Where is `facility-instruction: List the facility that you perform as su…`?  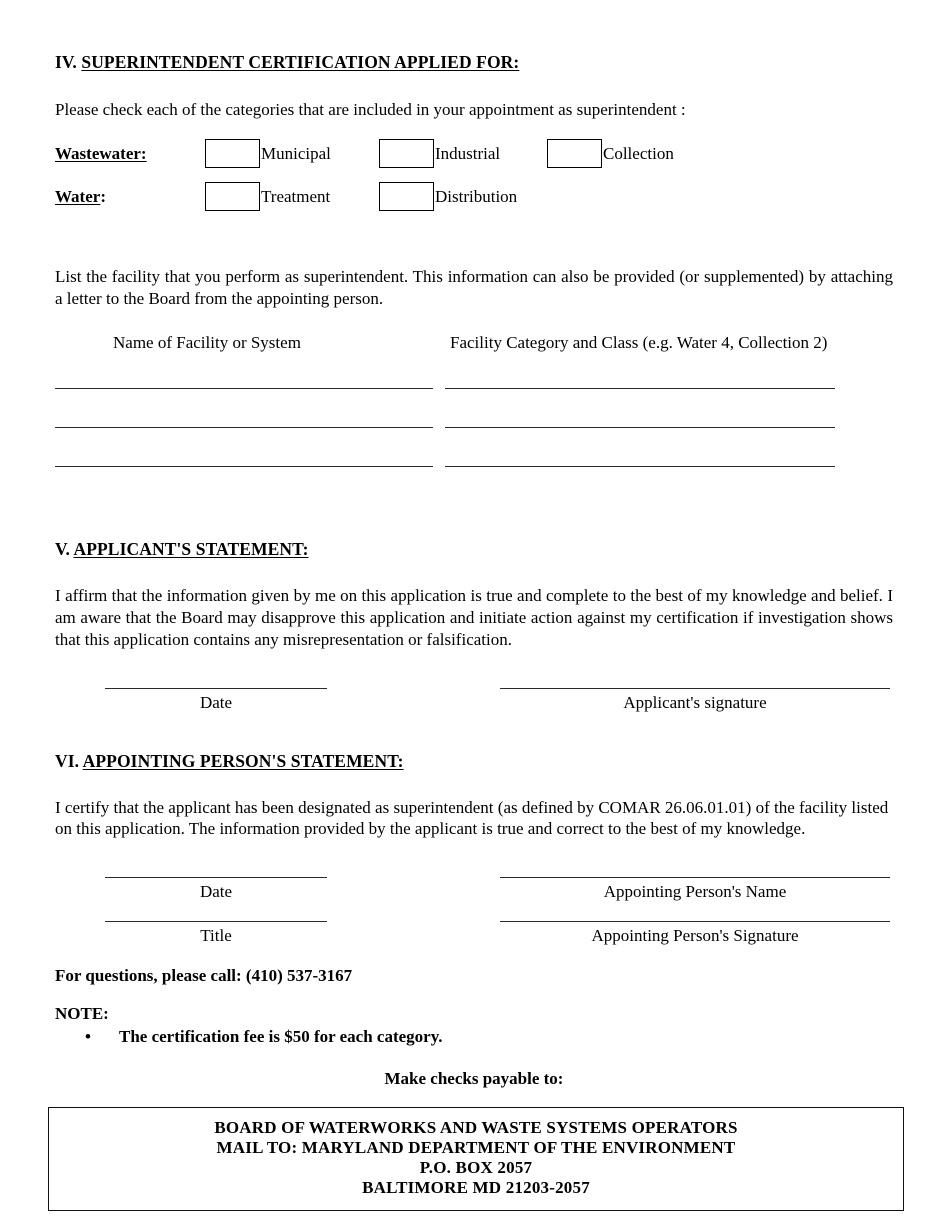 facility-instruction: List the facility that you perform as su… is located at coordinates (474, 287).